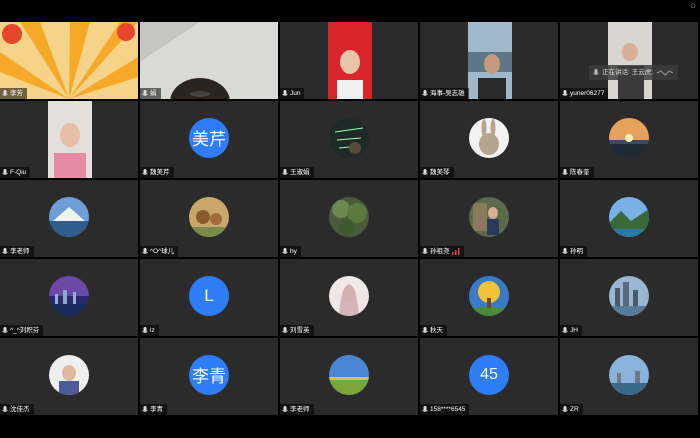 This screenshot has height=438, width=700. I want to click on avatar: 45, so click(489, 374).